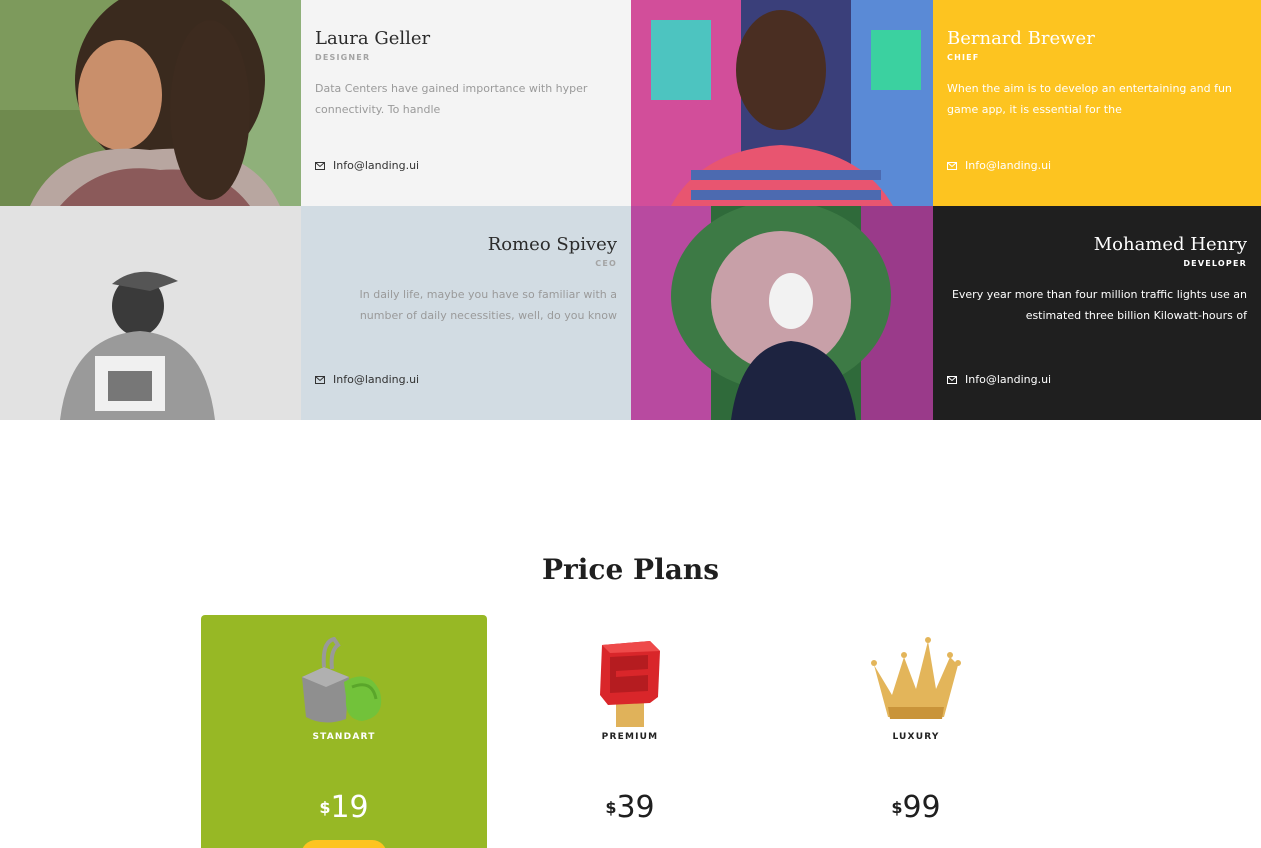  I want to click on plan-name: STANDART, so click(344, 737).